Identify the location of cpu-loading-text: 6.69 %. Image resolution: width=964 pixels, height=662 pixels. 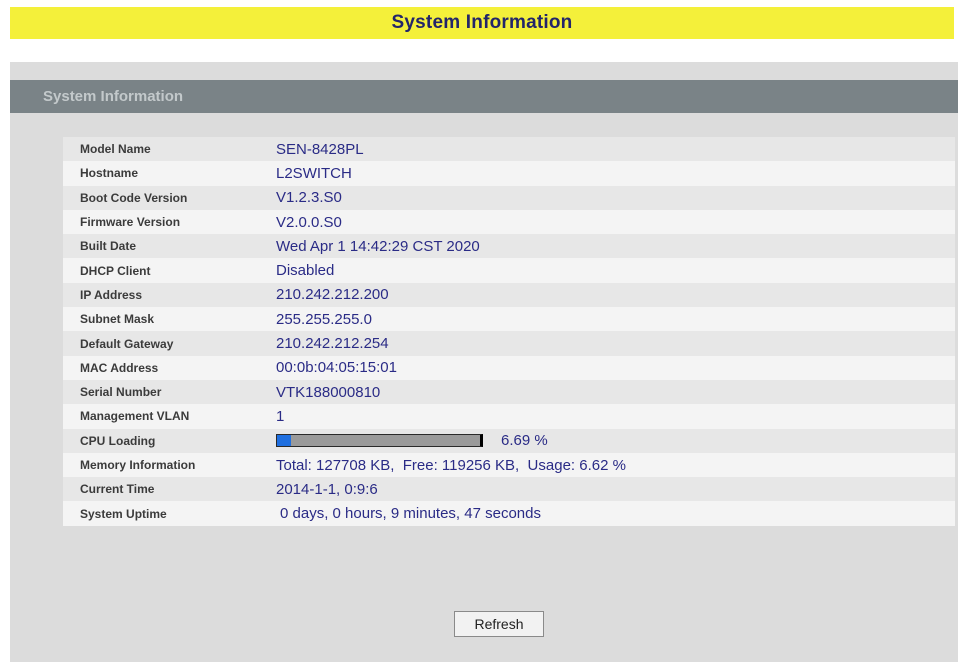
(524, 441).